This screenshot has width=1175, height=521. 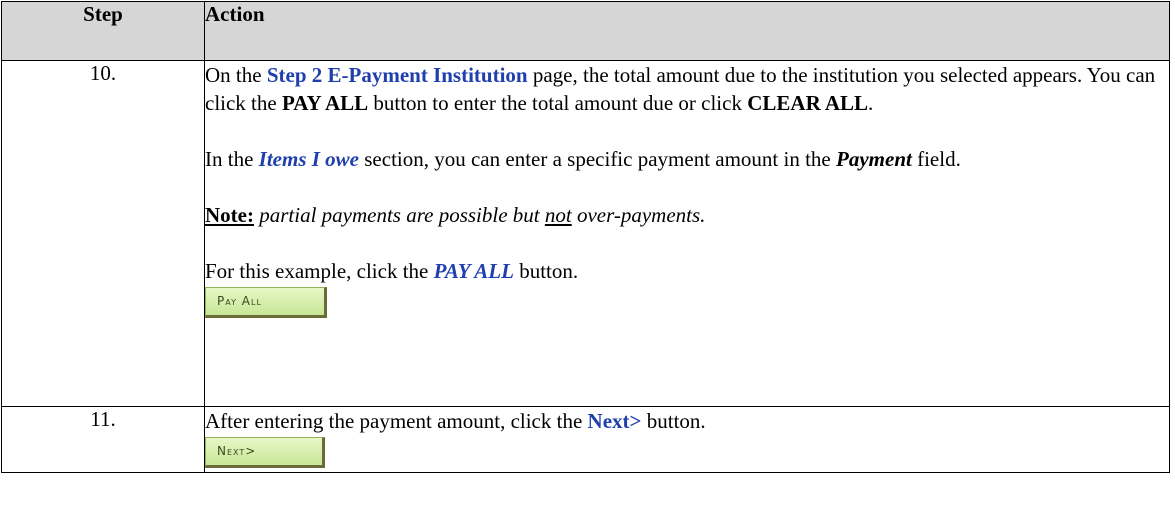 I want to click on next-label: Next>, so click(x=614, y=421).